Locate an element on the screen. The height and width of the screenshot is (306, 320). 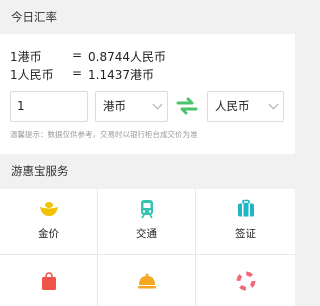
disclaimer-tip: 温馨提示：数据仅供参考，交易时以银行柜台成交价为准 is located at coordinates (104, 134).